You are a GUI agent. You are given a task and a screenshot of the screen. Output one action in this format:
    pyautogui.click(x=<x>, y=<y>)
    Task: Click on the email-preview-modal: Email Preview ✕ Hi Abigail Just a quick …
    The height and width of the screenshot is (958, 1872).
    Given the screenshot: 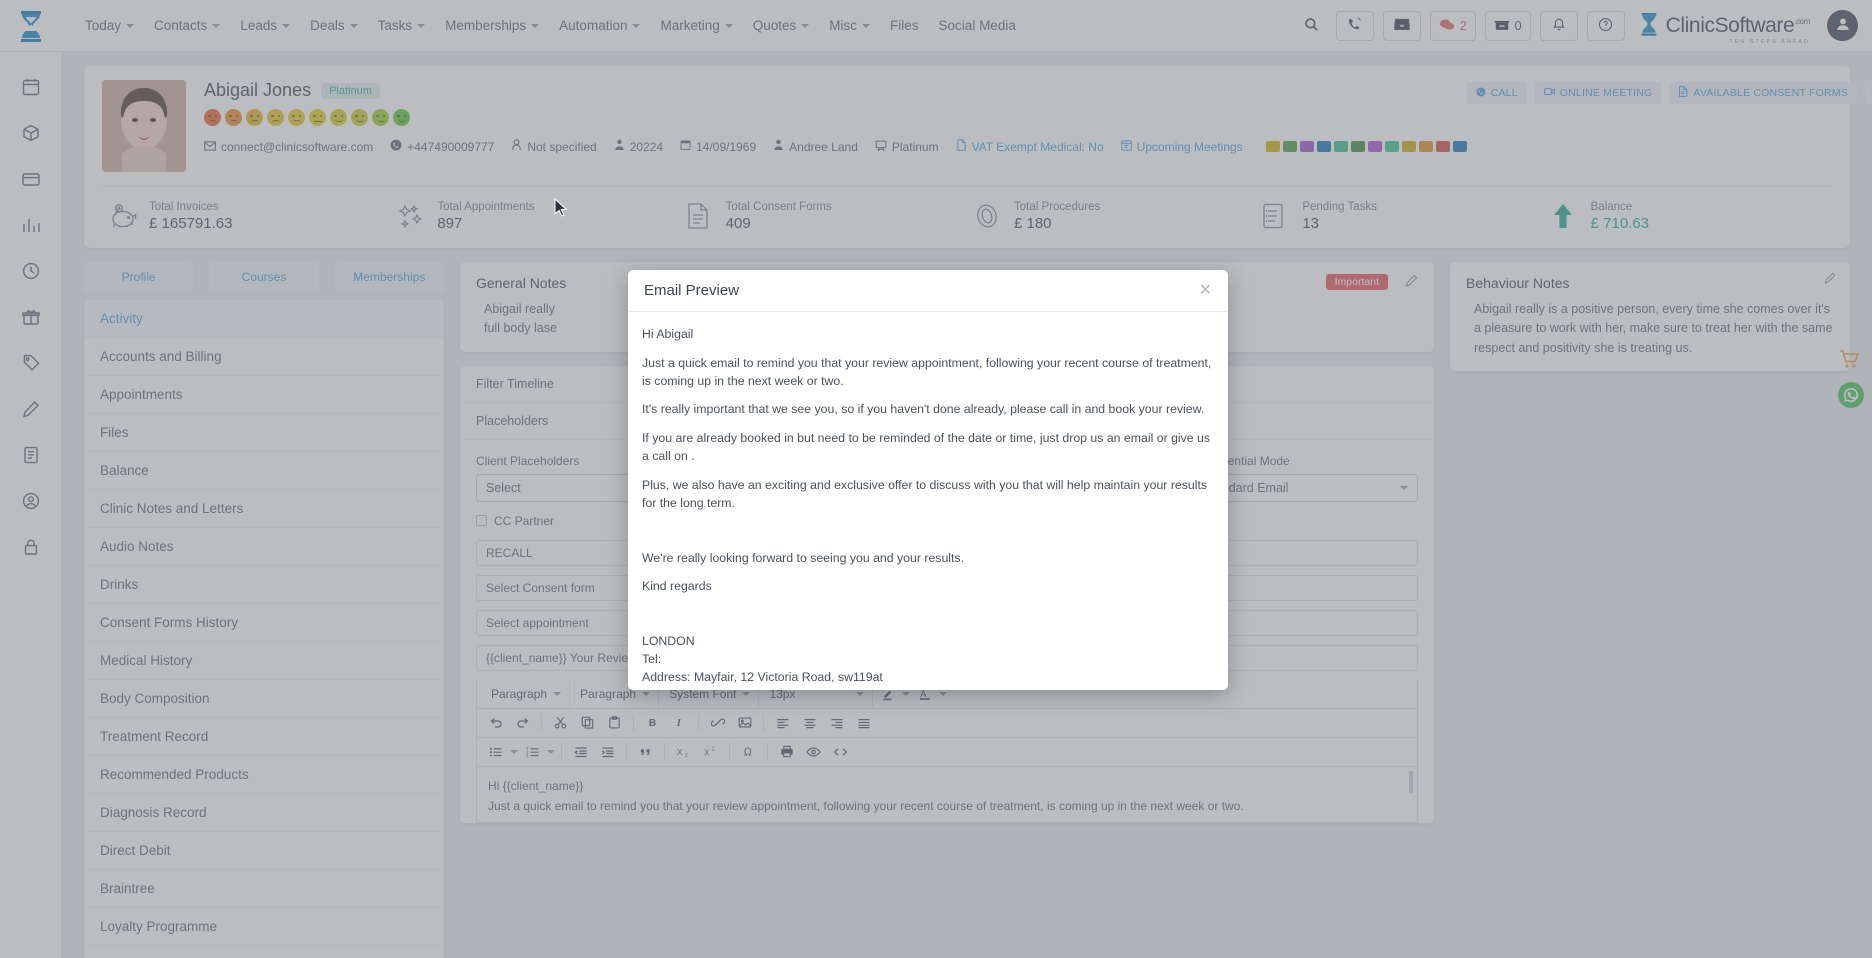 What is the action you would take?
    pyautogui.click(x=928, y=480)
    